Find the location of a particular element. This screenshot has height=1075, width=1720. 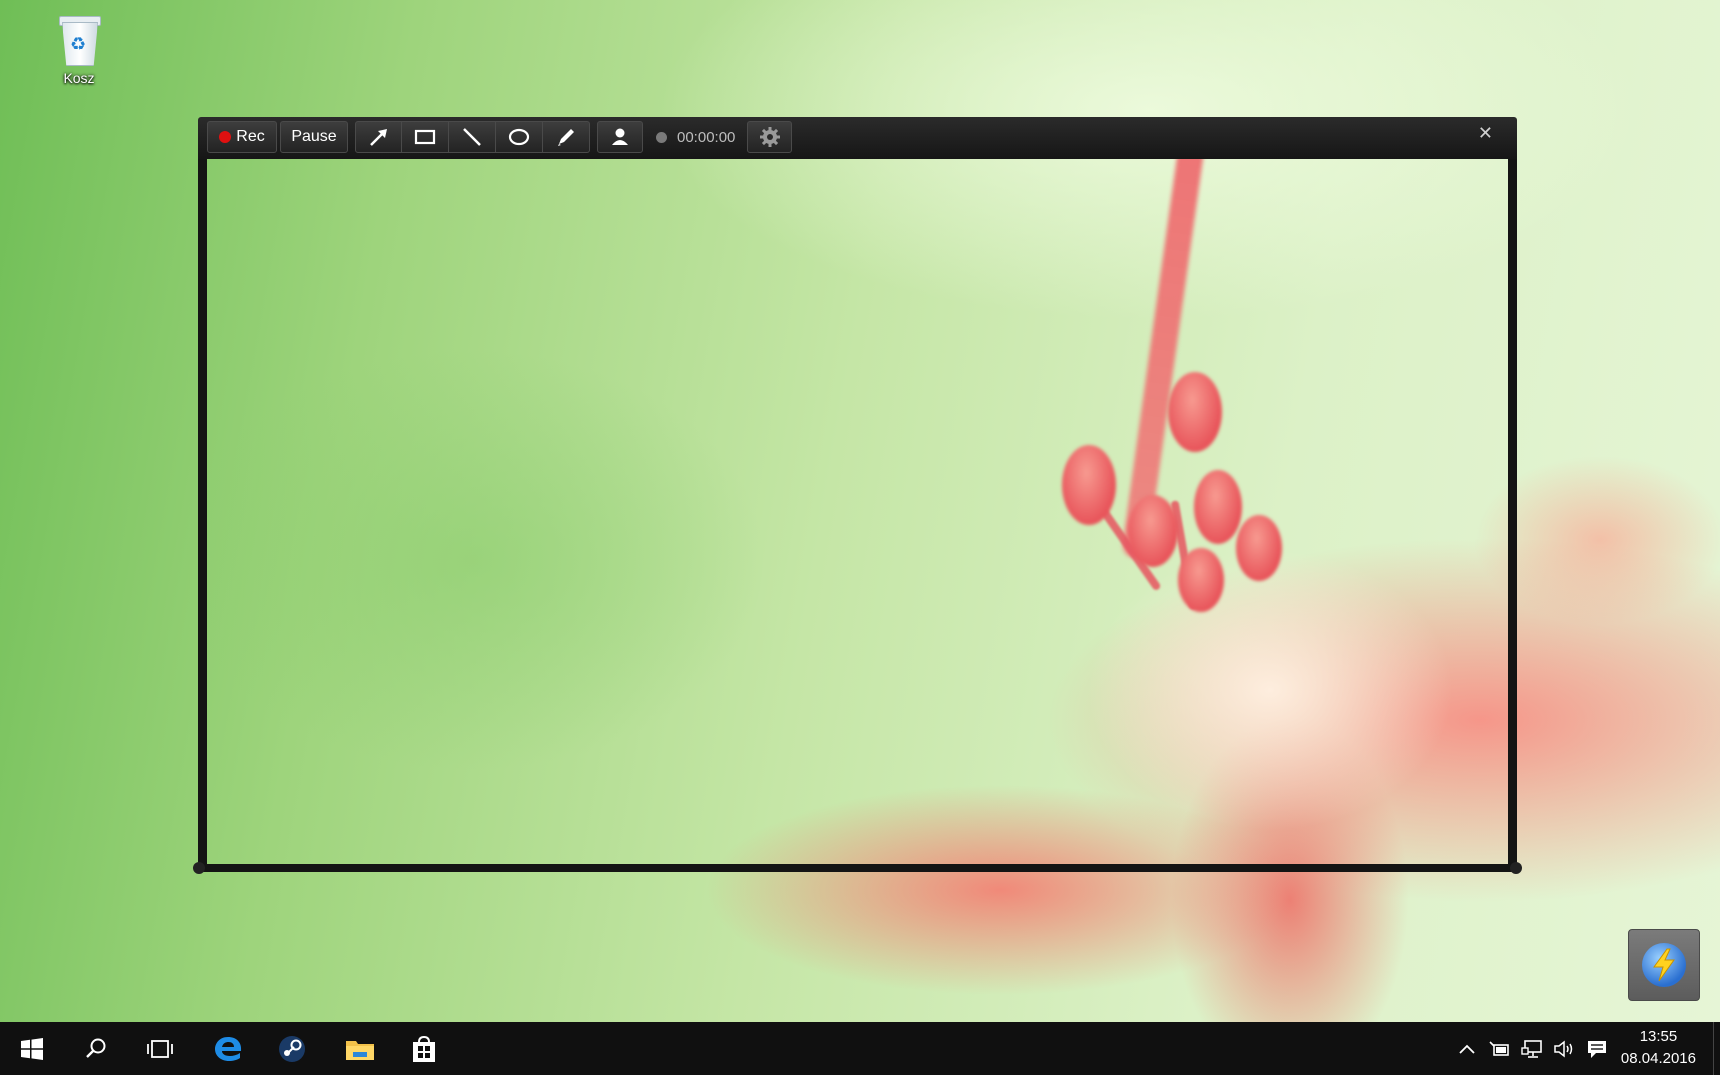

lightning-app-button is located at coordinates (1664, 965).